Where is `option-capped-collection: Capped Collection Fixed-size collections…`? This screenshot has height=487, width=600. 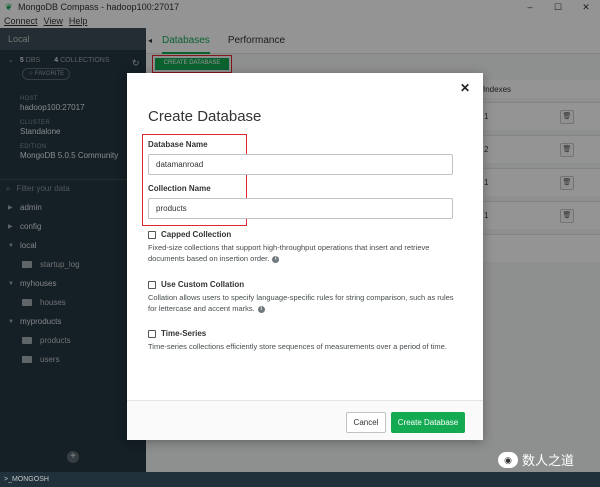
option-capped-collection: Capped Collection Fixed-size collections… is located at coordinates (305, 247).